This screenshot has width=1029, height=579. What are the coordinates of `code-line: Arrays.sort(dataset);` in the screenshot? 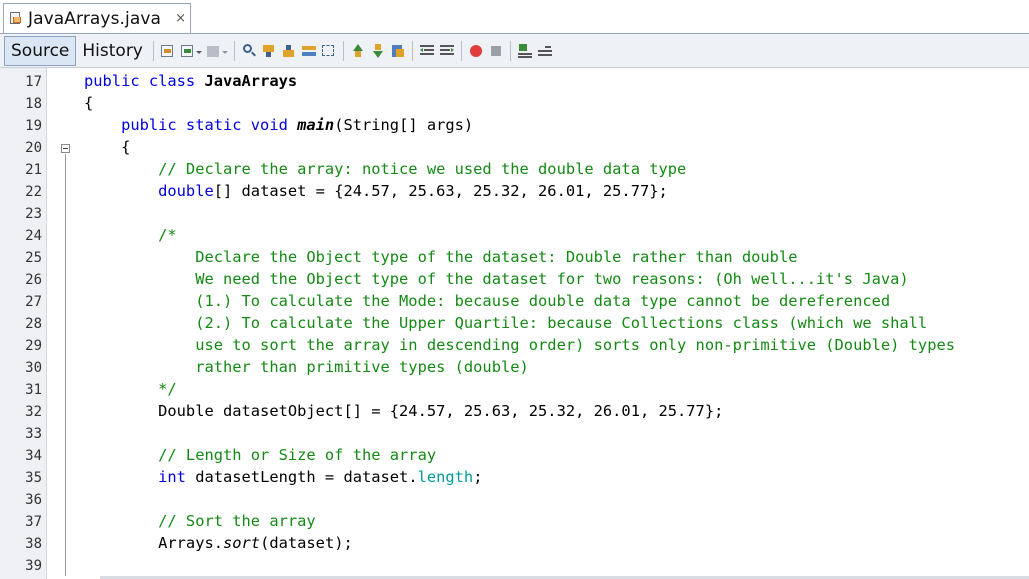 It's located at (218, 543).